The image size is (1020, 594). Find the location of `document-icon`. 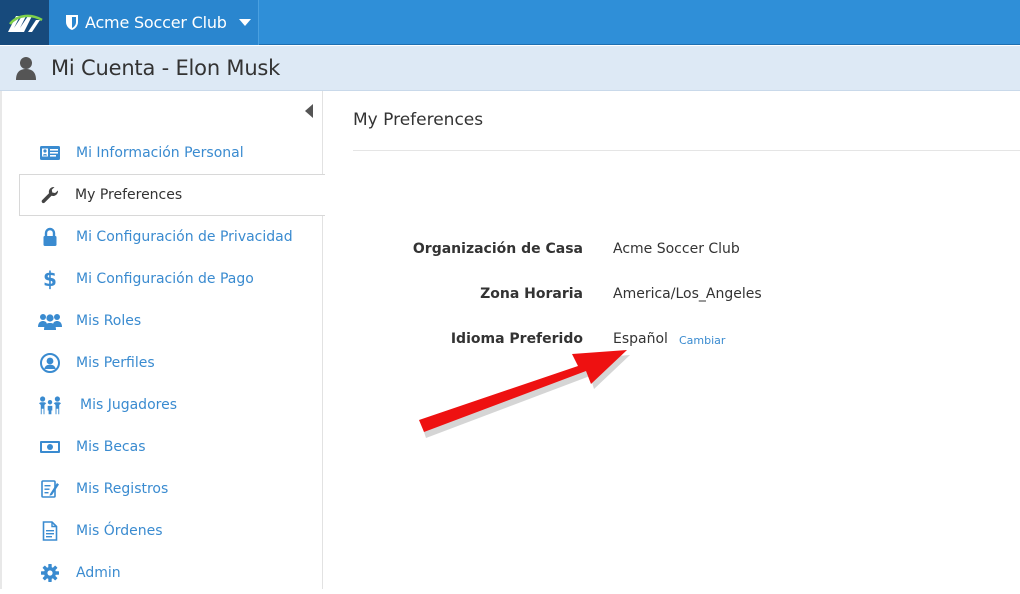

document-icon is located at coordinates (50, 531).